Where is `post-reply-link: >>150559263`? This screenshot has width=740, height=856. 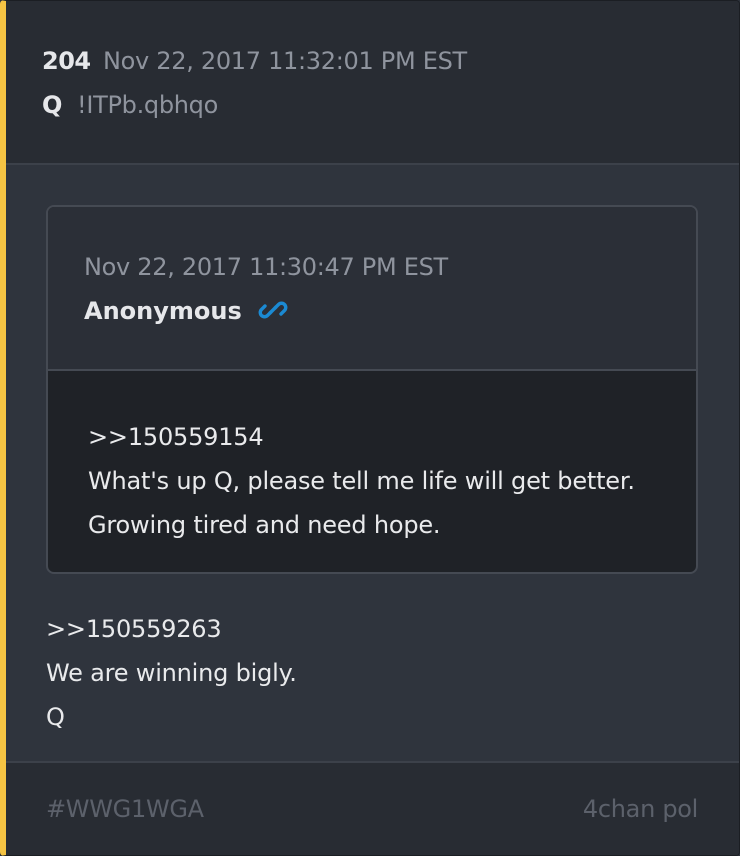
post-reply-link: >>150559263 is located at coordinates (371, 629).